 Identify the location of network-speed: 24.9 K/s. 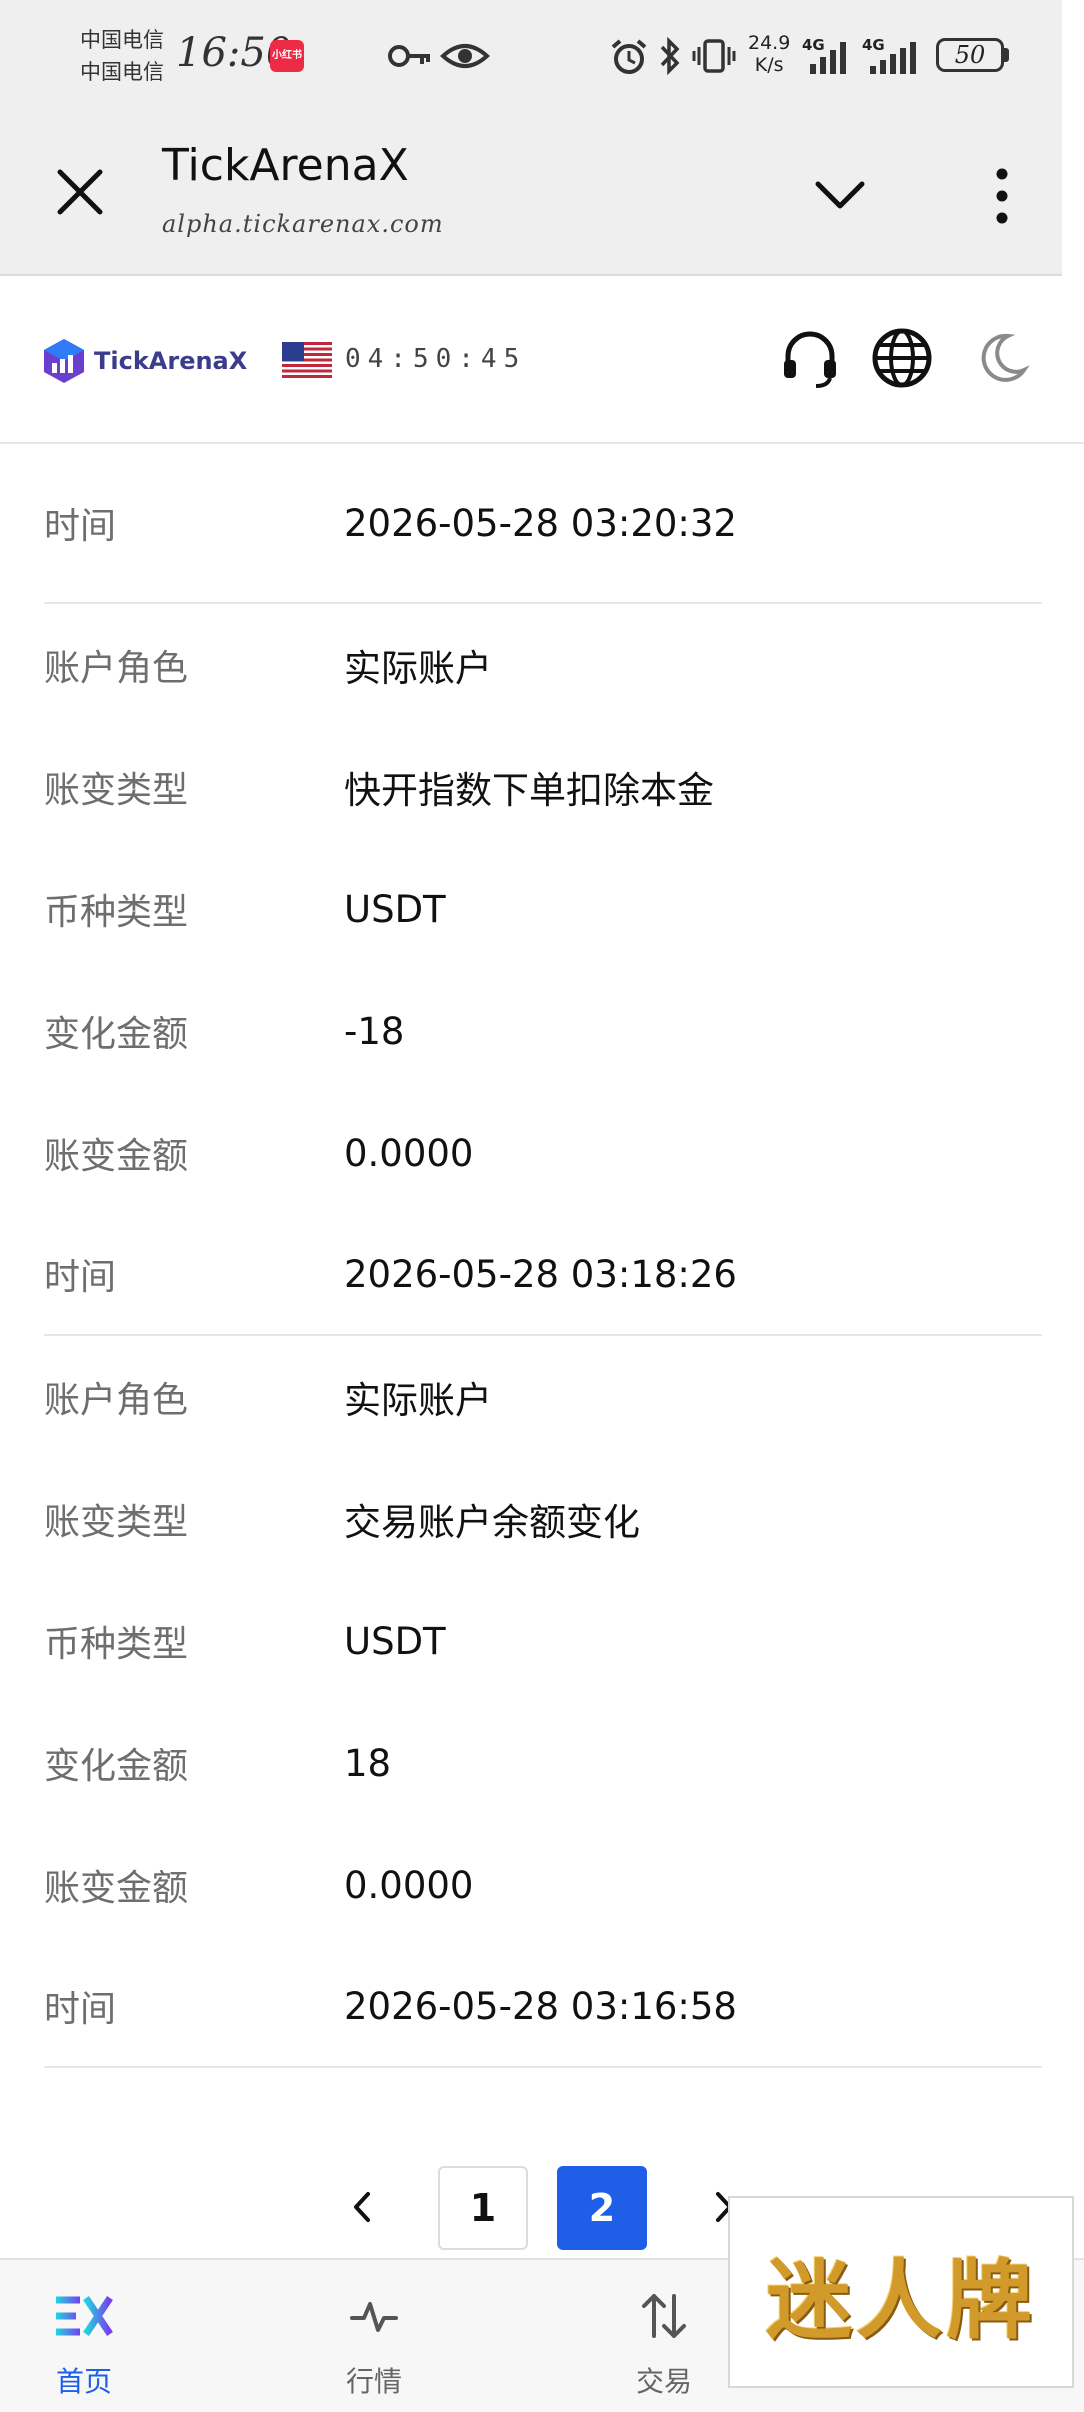
(769, 54).